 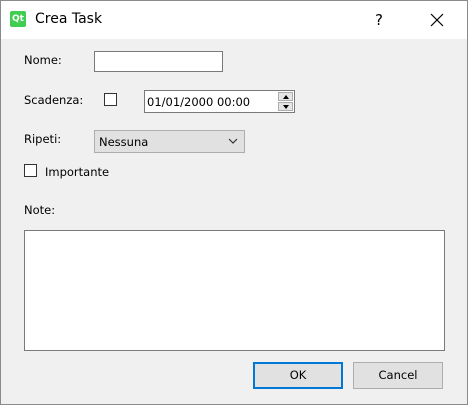 What do you see at coordinates (69, 19) in the screenshot?
I see `window-title: Crea Task` at bounding box center [69, 19].